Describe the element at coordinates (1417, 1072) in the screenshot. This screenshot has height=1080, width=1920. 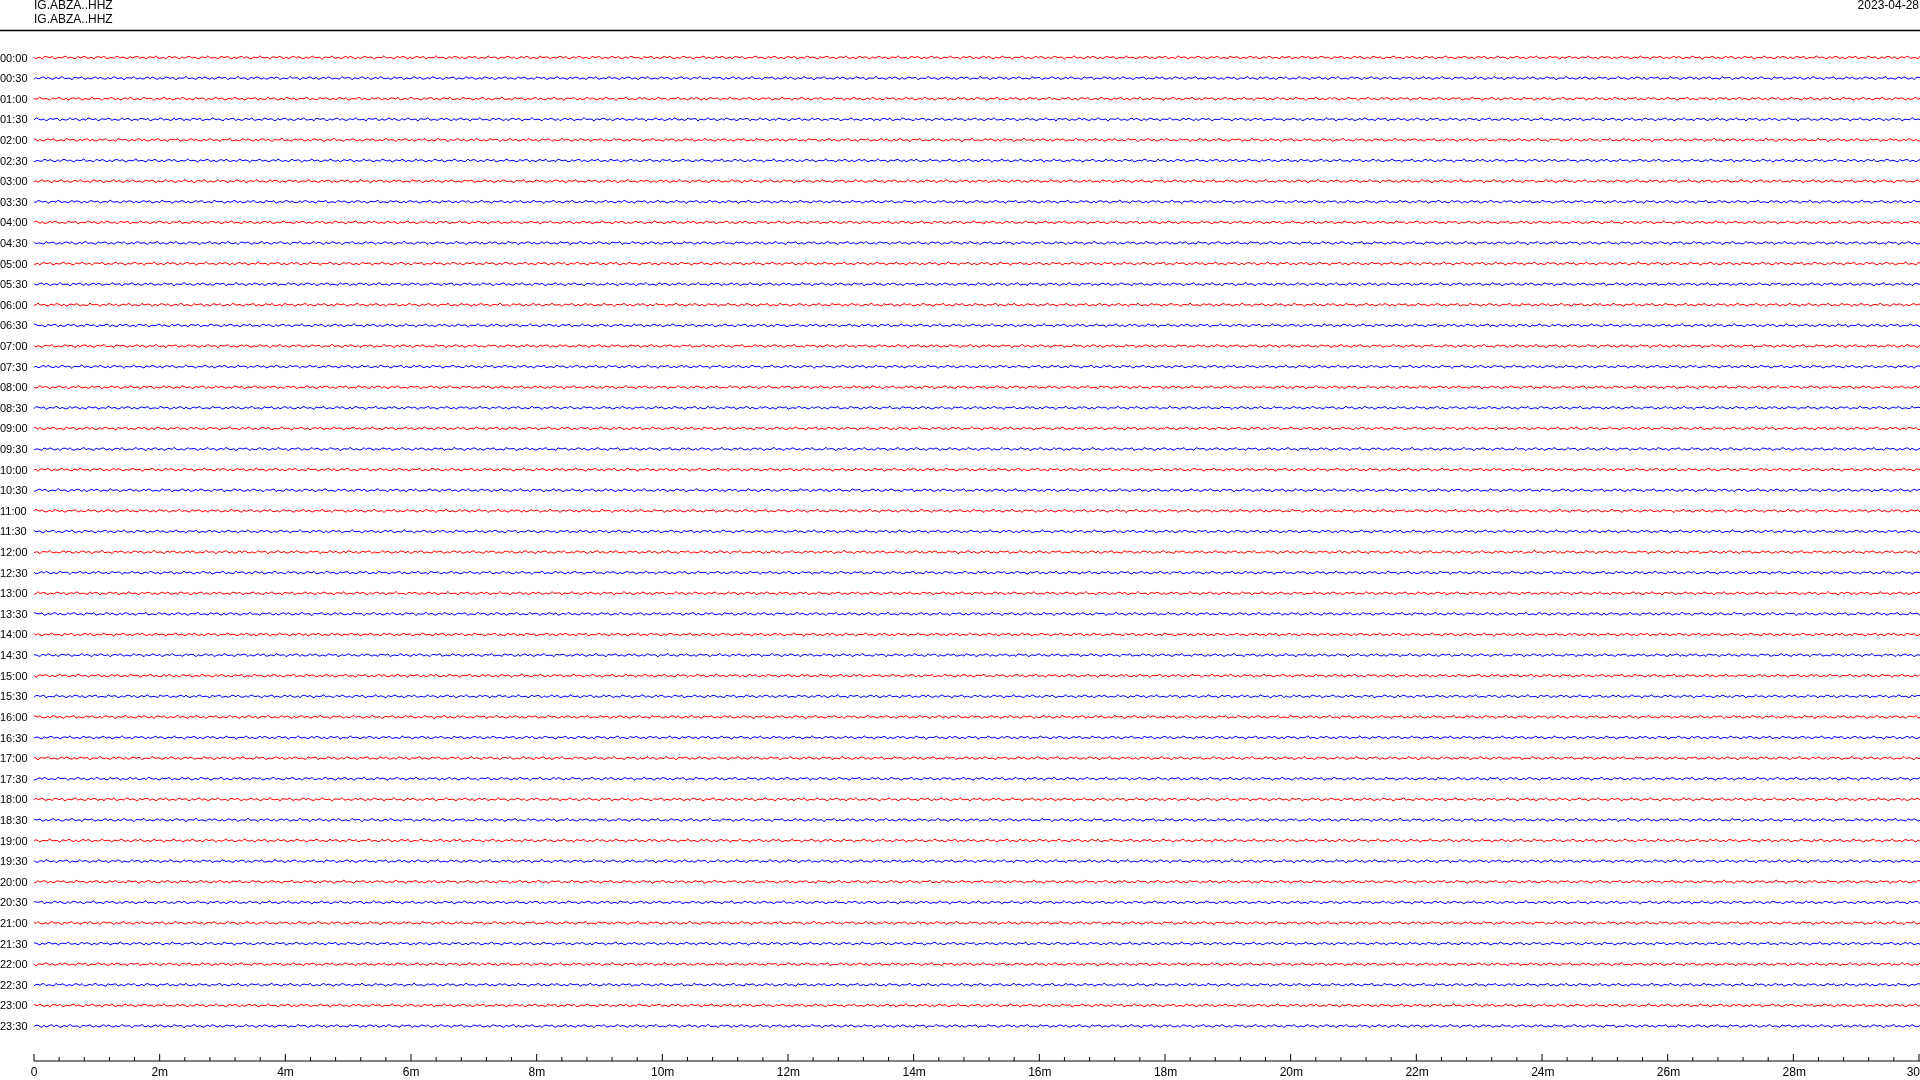
I see `axis-tick-label: 22m` at that location.